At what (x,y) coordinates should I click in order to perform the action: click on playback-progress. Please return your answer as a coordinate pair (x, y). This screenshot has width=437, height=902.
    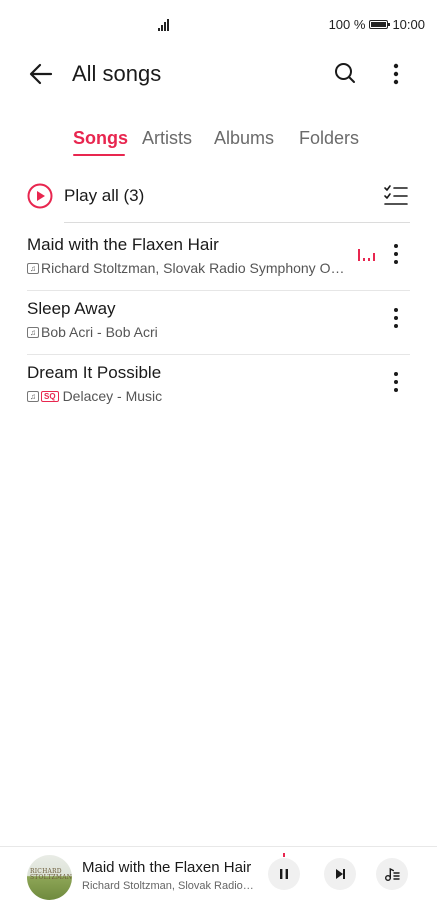
    Looking at the image, I should click on (284, 855).